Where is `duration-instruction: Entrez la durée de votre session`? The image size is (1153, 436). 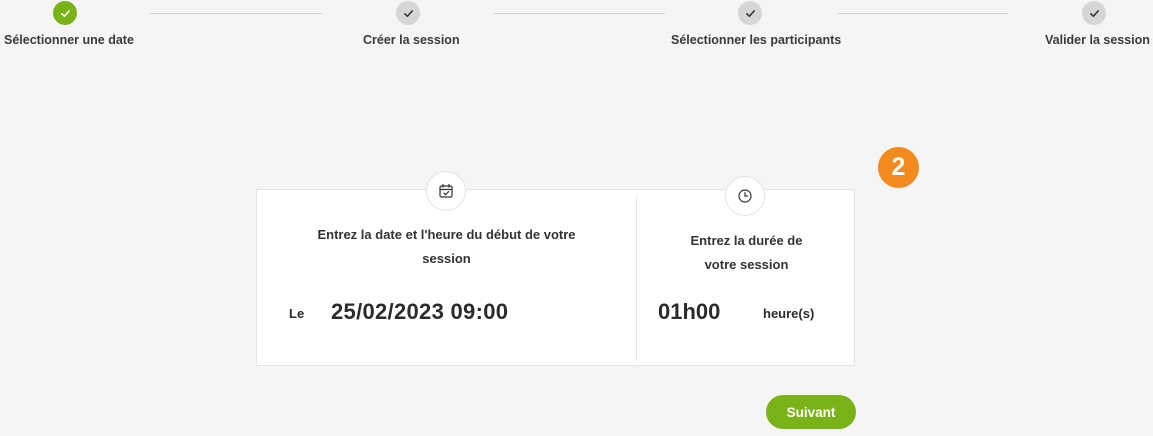 duration-instruction: Entrez la durée de votre session is located at coordinates (746, 253).